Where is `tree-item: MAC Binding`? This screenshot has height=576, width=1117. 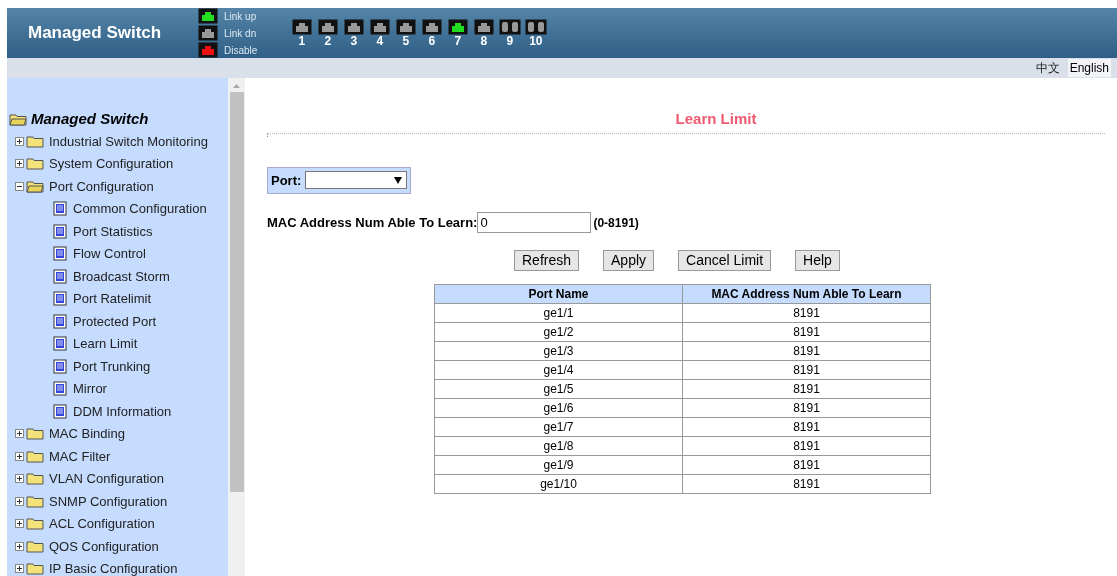
tree-item: MAC Binding is located at coordinates (87, 434).